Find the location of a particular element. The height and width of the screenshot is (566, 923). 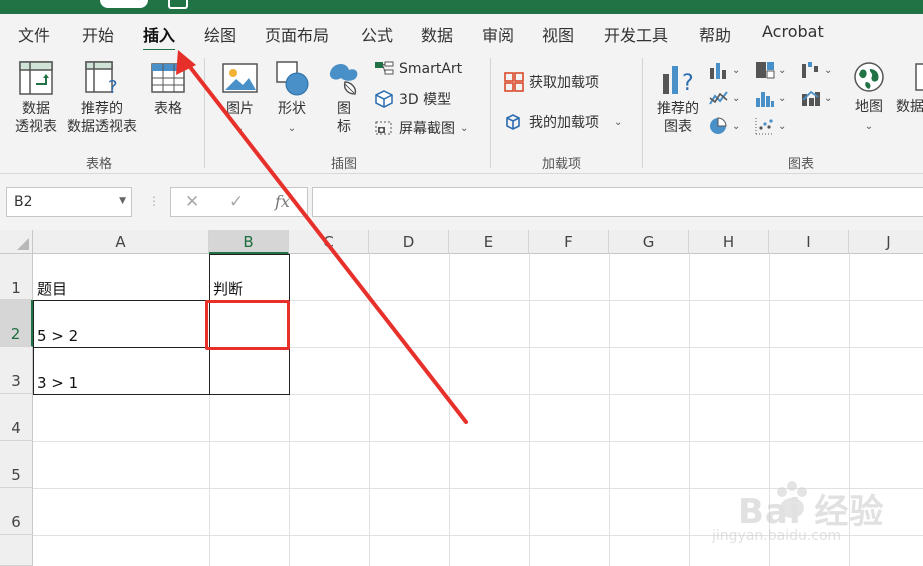

3d-model-label: 3D 模型 is located at coordinates (425, 100).